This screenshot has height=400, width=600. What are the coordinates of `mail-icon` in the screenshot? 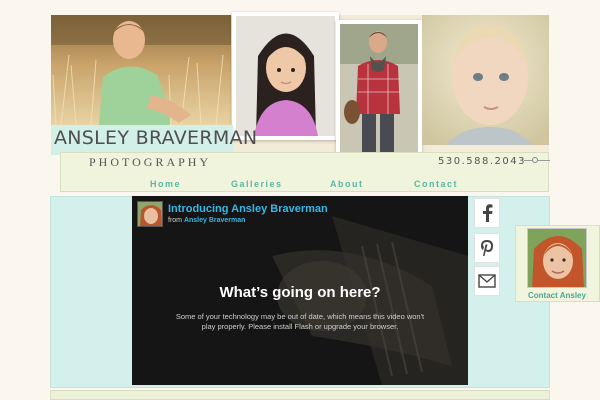 It's located at (487, 281).